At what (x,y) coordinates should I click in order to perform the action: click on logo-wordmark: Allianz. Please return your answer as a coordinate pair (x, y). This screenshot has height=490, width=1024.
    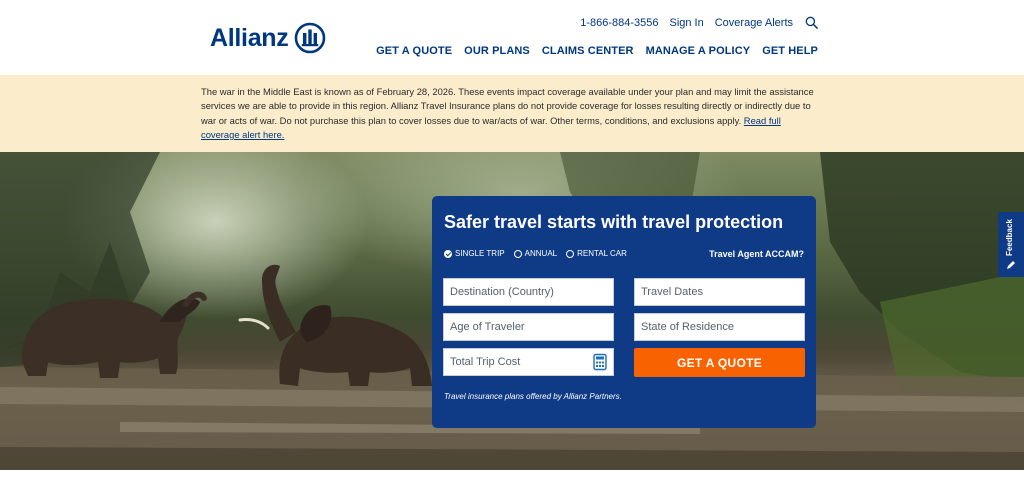
    Looking at the image, I should click on (249, 37).